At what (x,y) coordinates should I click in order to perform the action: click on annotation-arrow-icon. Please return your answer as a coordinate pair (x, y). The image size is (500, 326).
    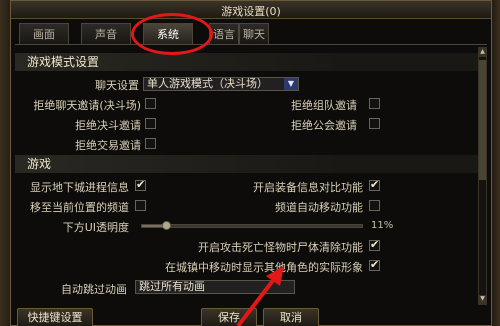
    Looking at the image, I should click on (260, 296).